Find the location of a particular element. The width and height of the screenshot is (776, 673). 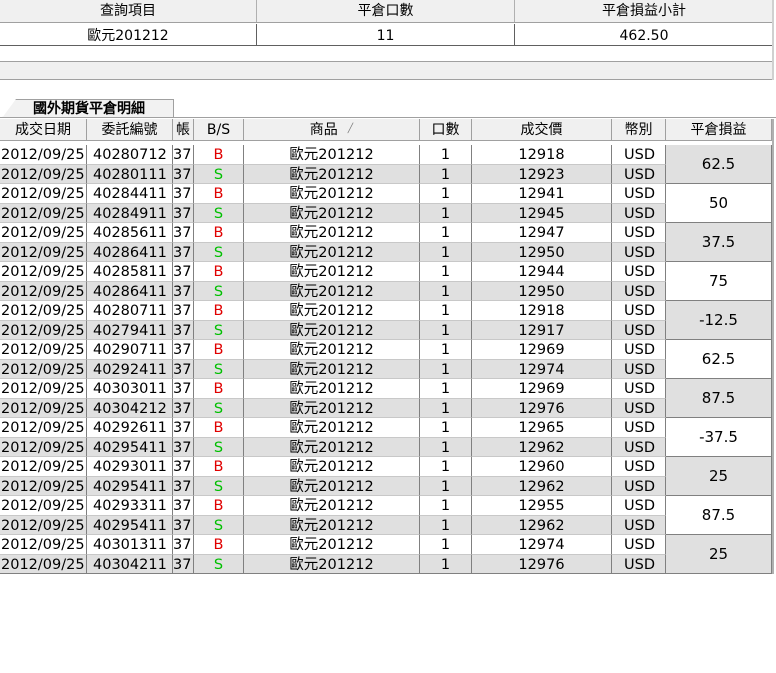

cell-pnl: 25 is located at coordinates (719, 476).